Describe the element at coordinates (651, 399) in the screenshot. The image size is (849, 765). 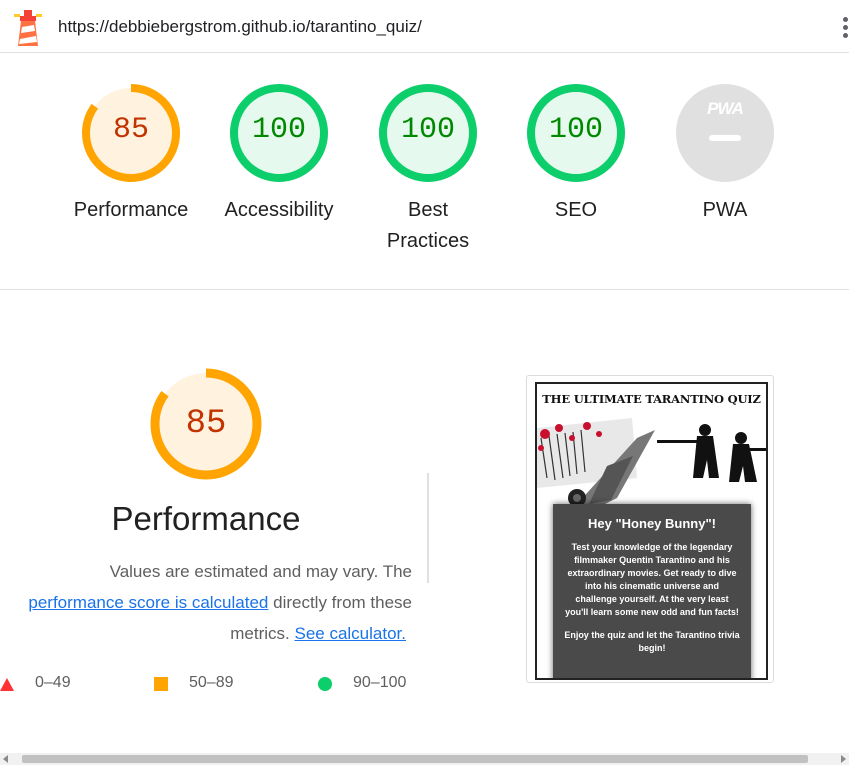
I see `thumbnail-title: THE ULTIMATE TARANTINO QUIZ` at that location.